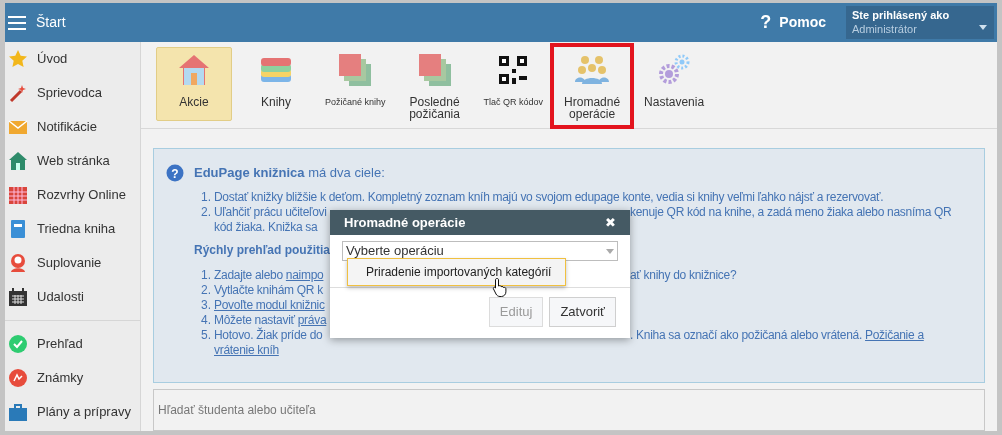  I want to click on list-text: Hotovo. Žiak príde do, so click(268, 335).